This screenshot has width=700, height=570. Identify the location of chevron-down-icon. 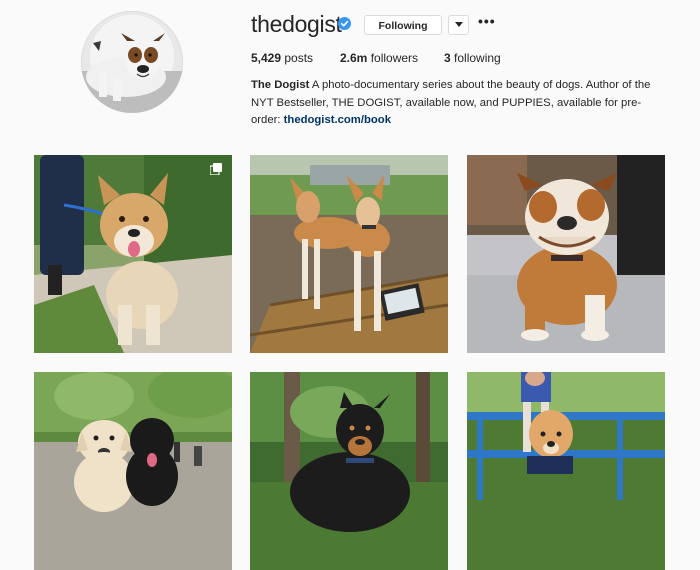
(459, 24).